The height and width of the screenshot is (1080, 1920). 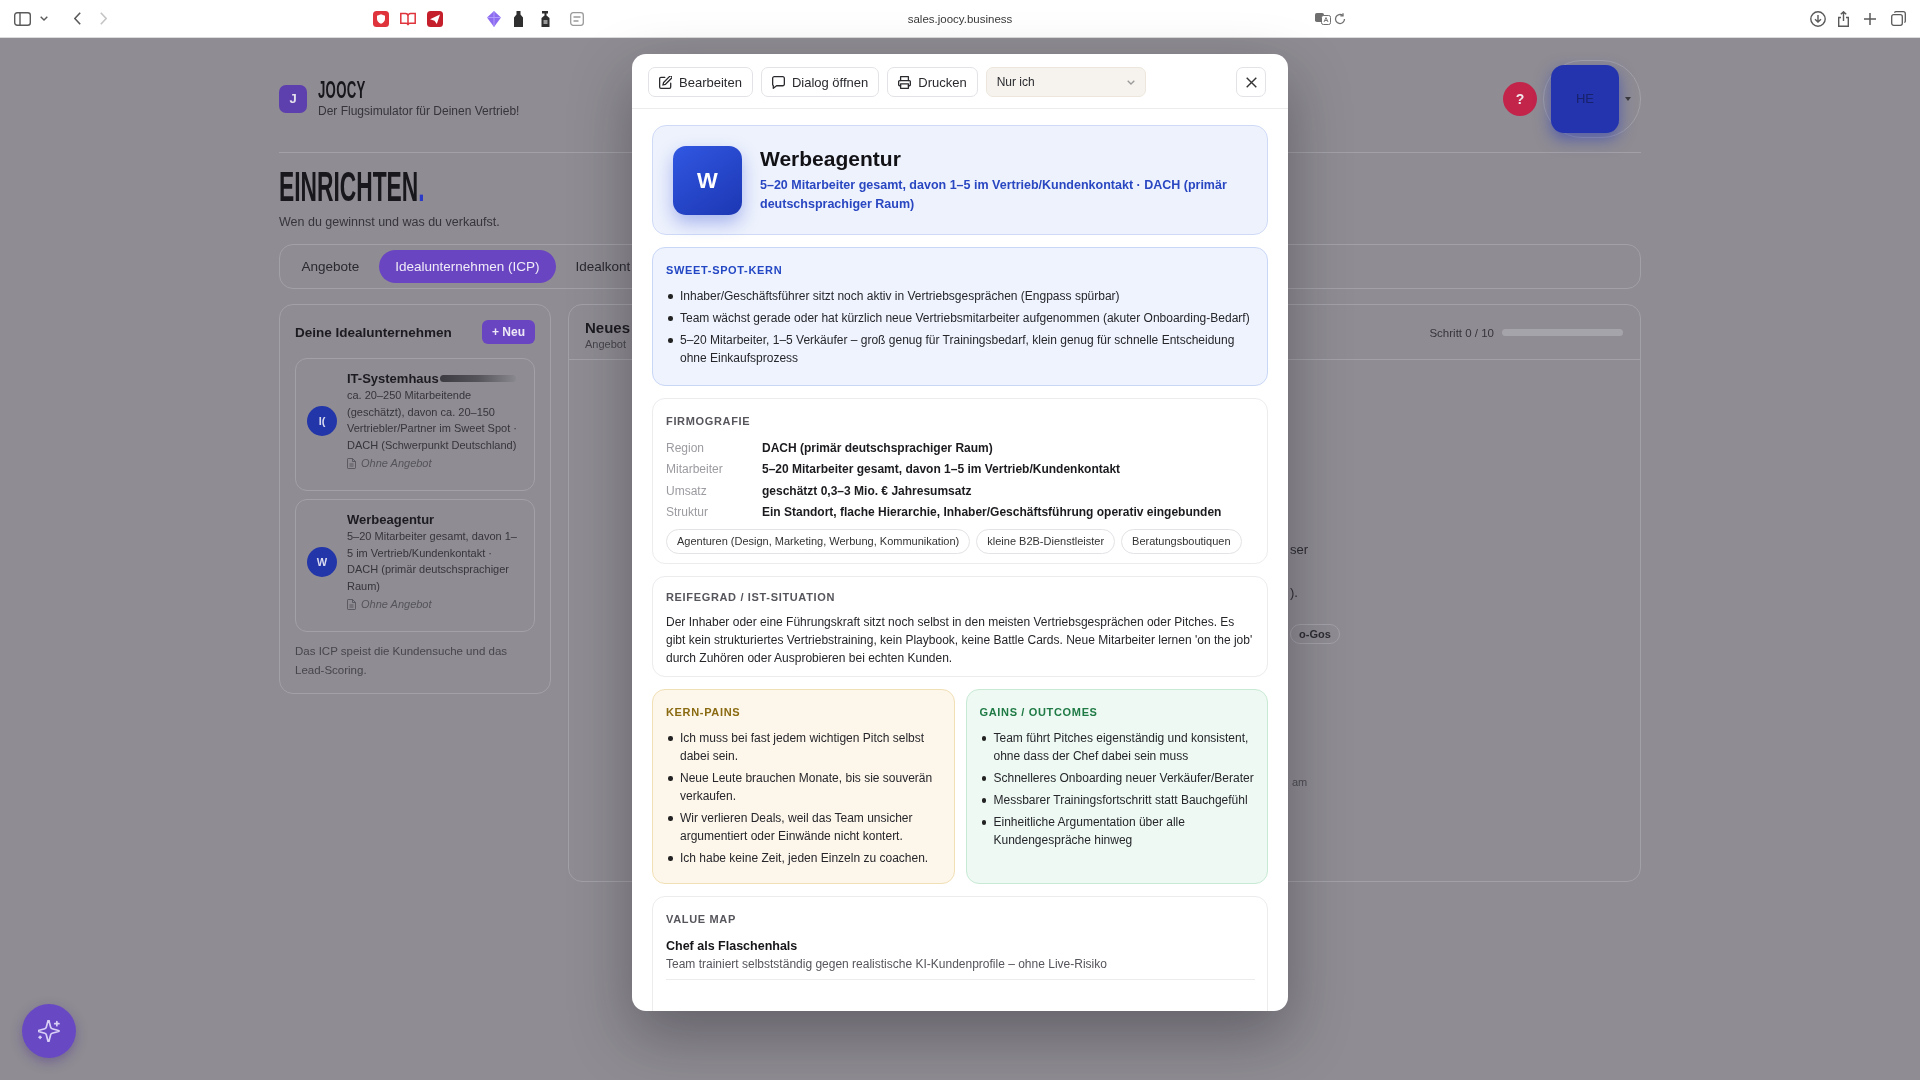 I want to click on tab: Idealkont, so click(x=602, y=266).